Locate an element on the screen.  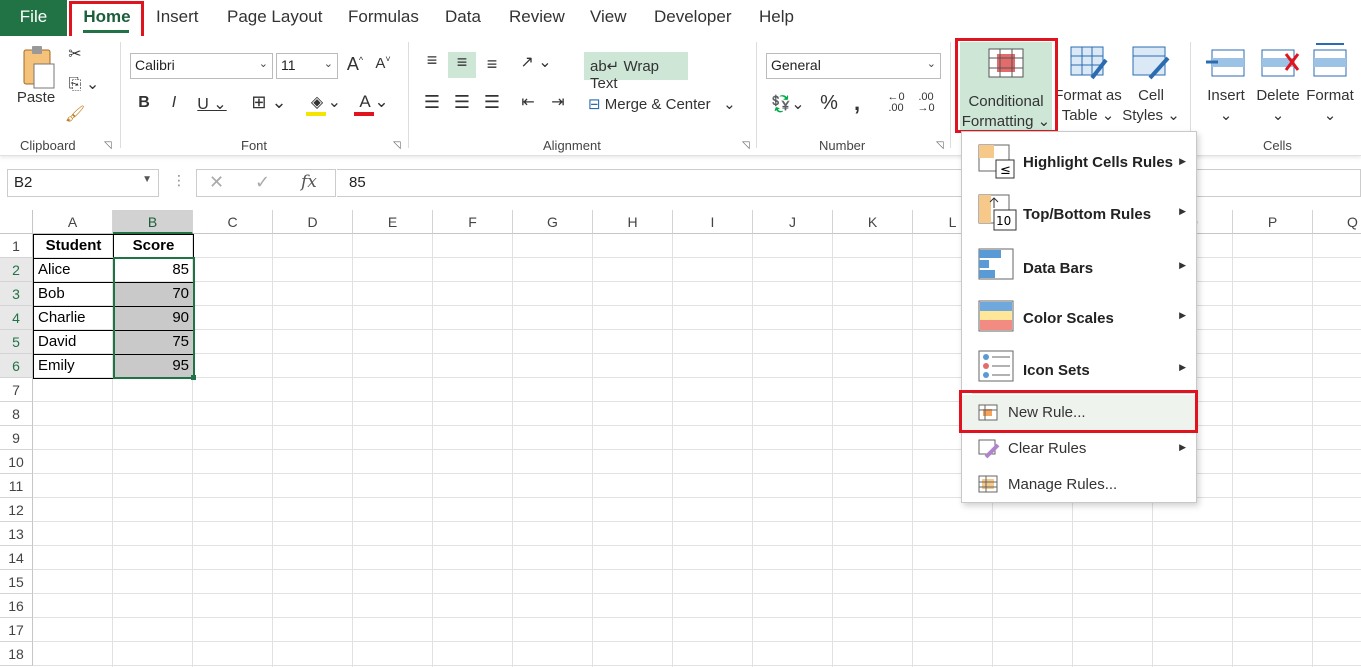
row-header-5: 5 is located at coordinates (16, 342).